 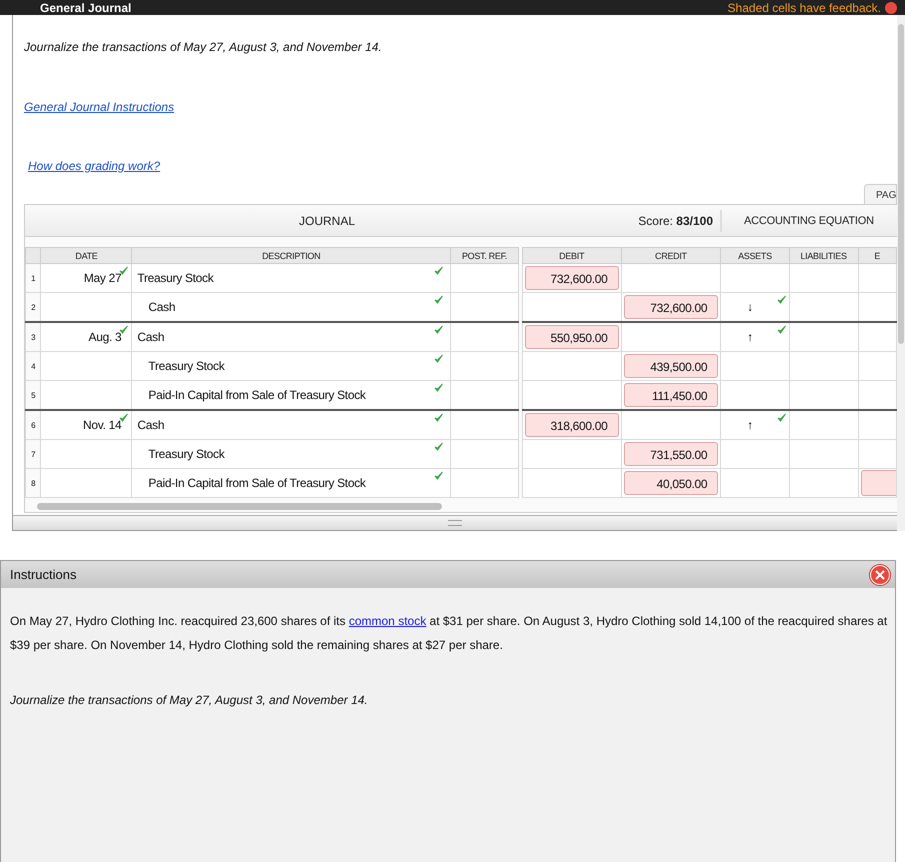 I want to click on instructions-link: General Journal Instructions, so click(x=99, y=107).